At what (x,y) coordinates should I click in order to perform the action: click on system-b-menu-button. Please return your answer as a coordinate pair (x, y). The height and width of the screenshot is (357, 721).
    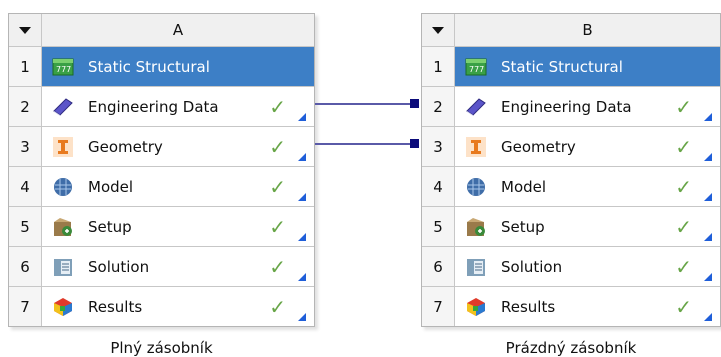
    Looking at the image, I should click on (438, 30).